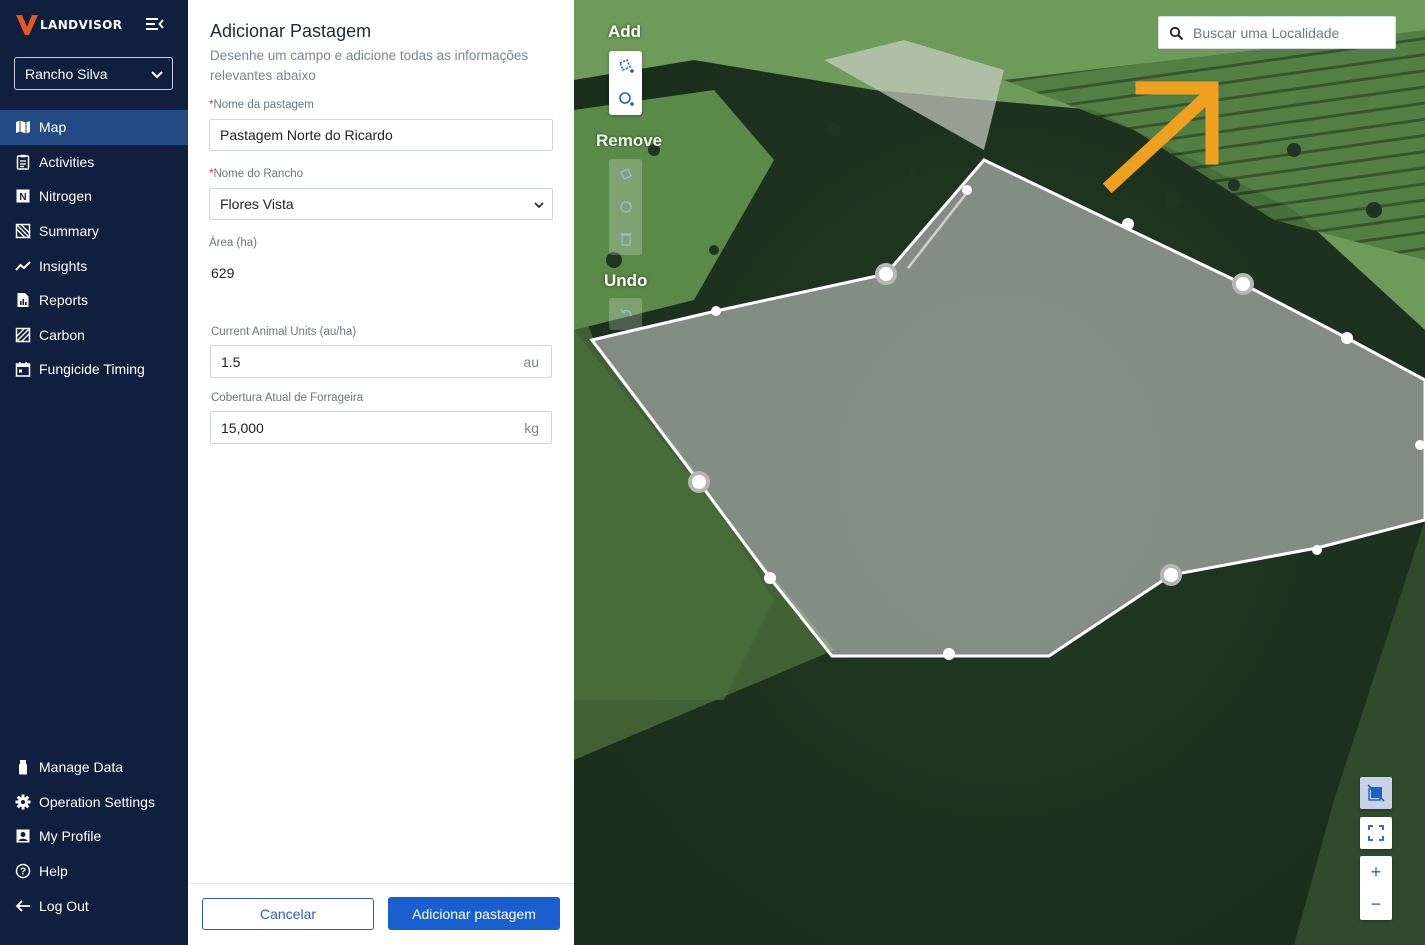  What do you see at coordinates (23, 266) in the screenshot?
I see `insights-icon` at bounding box center [23, 266].